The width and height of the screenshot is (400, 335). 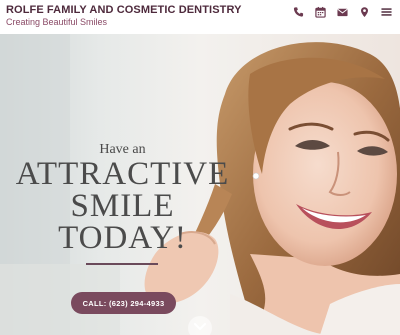 I want to click on chevron-down-icon, so click(x=200, y=327).